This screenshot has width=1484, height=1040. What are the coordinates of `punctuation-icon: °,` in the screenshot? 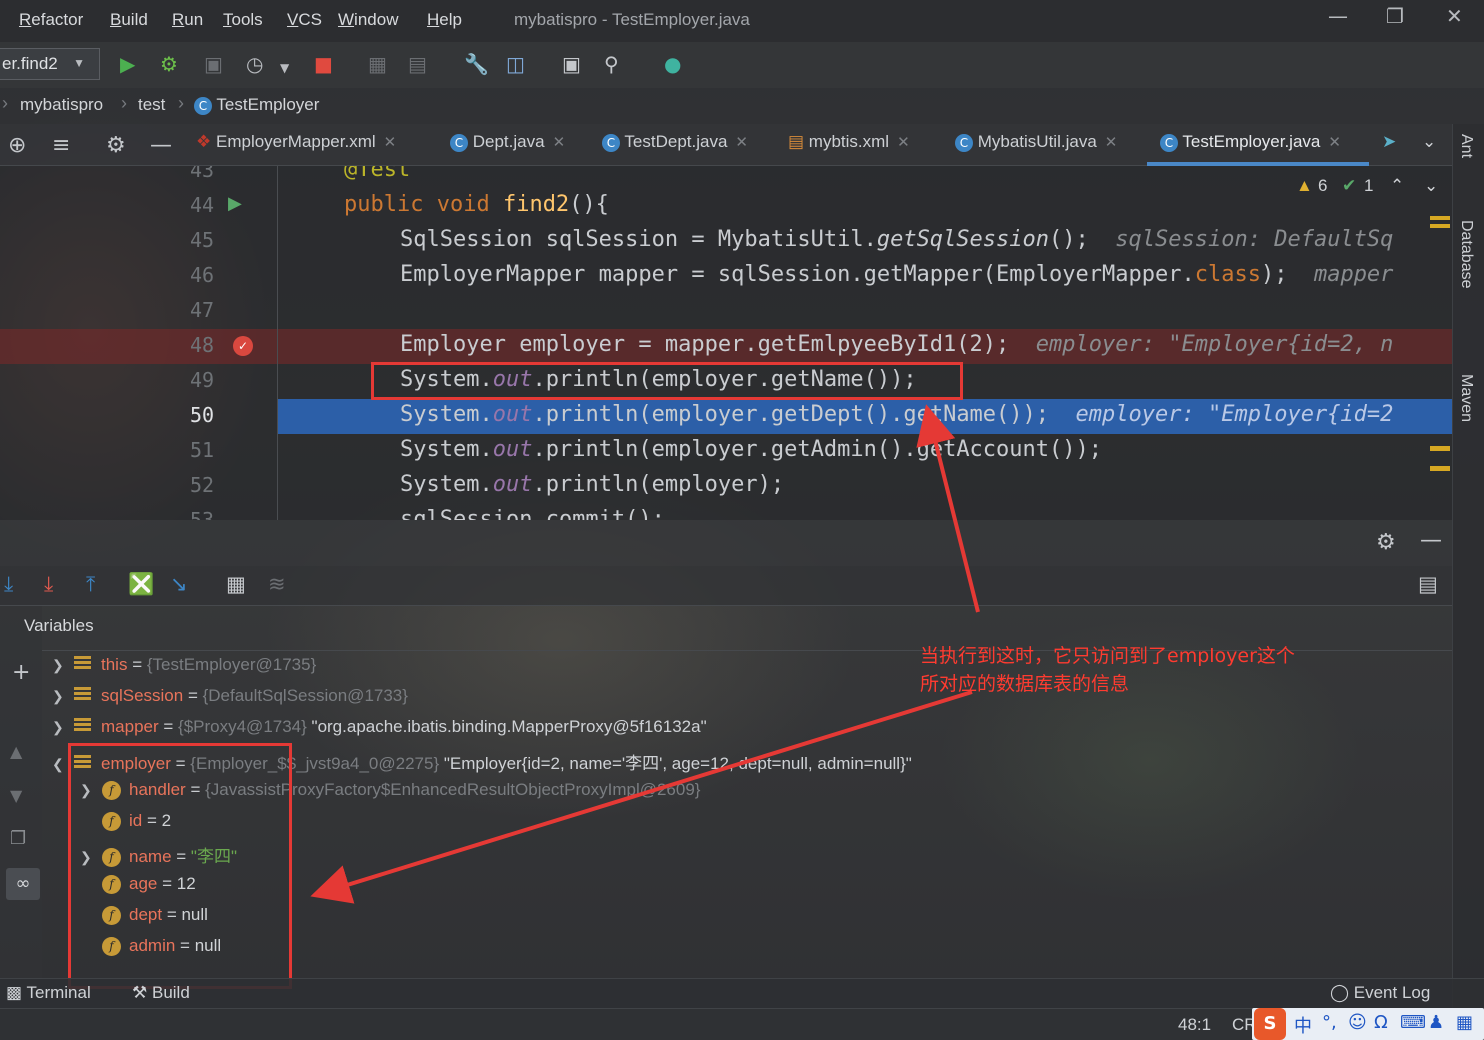 It's located at (1329, 1022).